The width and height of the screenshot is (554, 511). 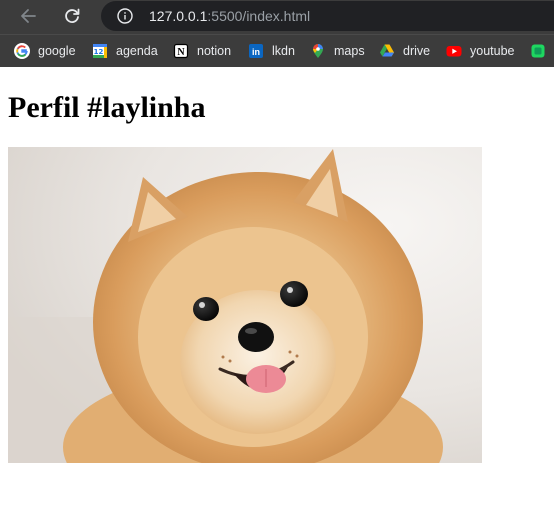 I want to click on arrow-left-icon, so click(x=28, y=16).